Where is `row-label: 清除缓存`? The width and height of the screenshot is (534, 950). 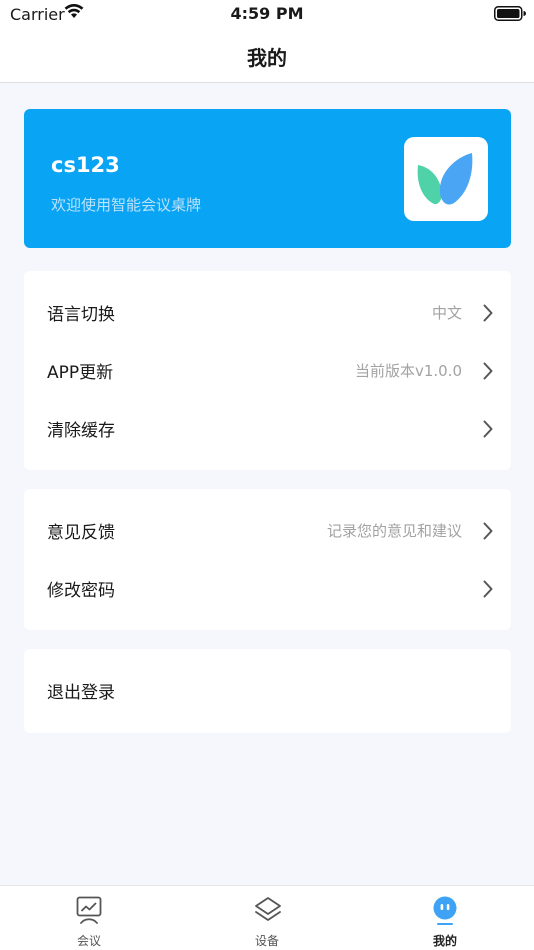 row-label: 清除缓存 is located at coordinates (81, 431).